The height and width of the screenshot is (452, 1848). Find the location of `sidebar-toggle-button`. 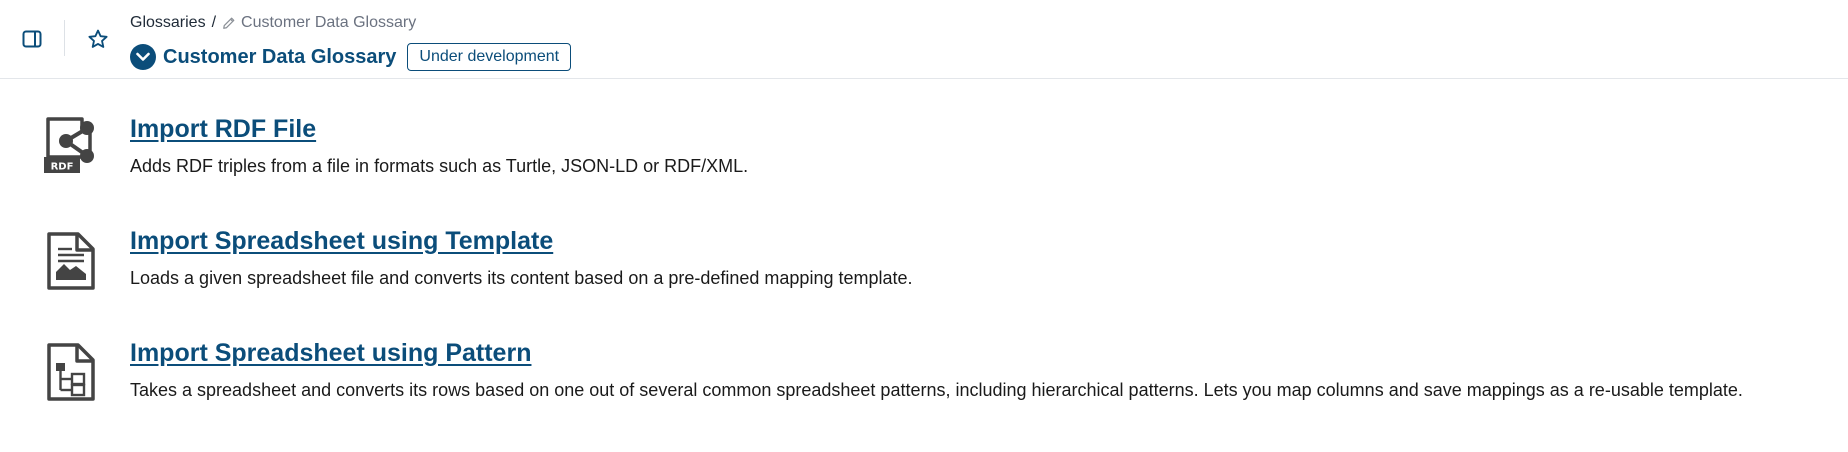

sidebar-toggle-button is located at coordinates (32, 39).